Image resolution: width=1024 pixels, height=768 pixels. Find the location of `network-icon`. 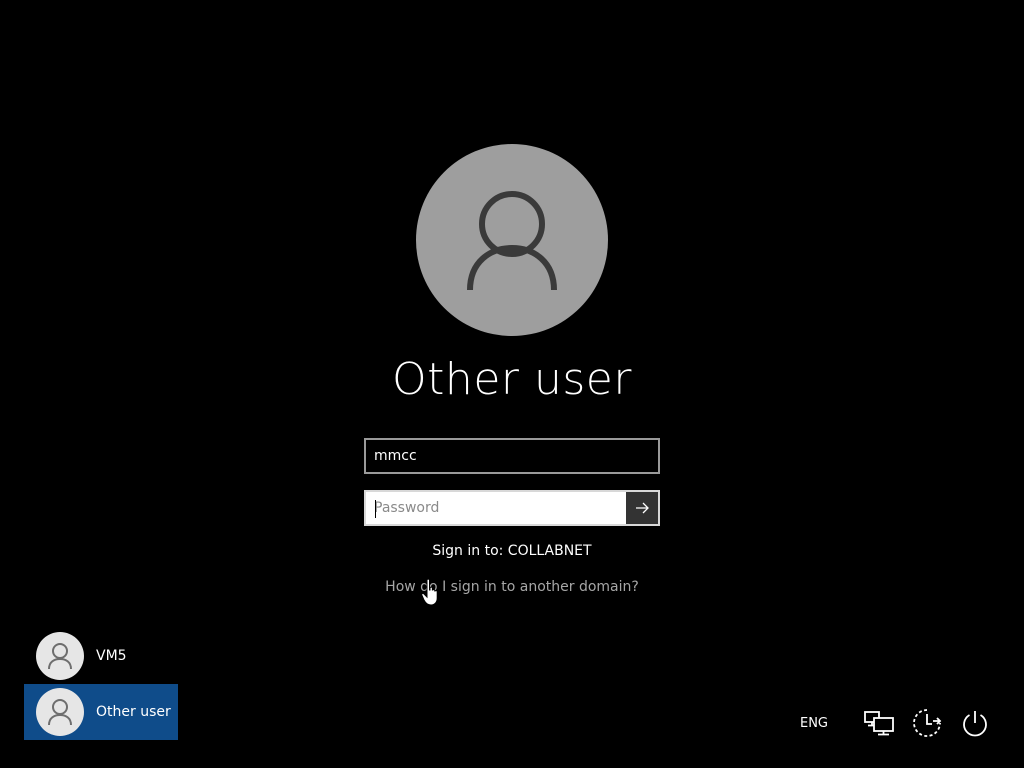

network-icon is located at coordinates (879, 723).